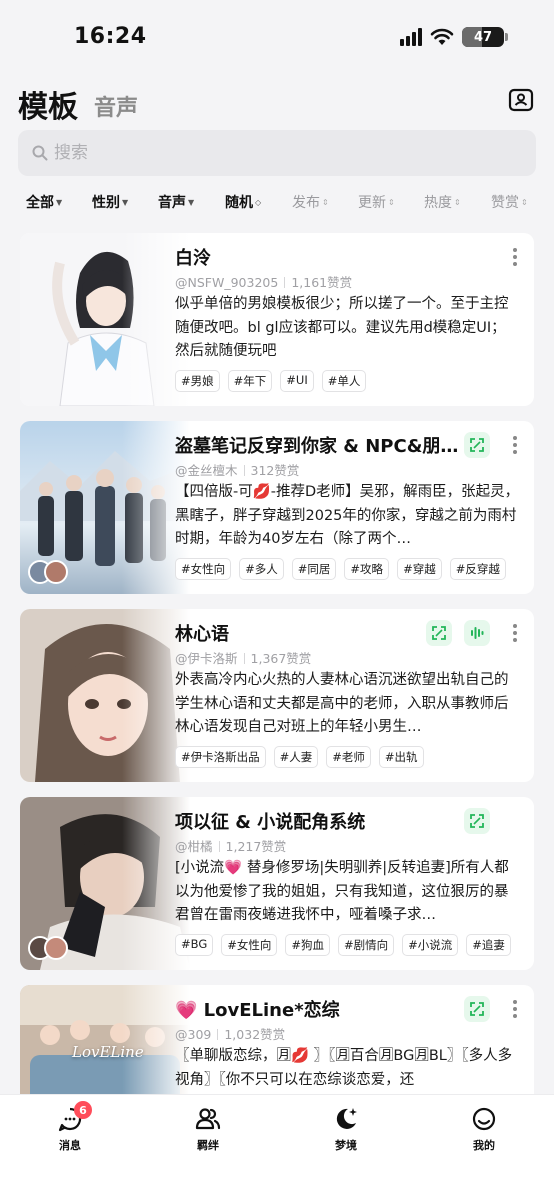  Describe the element at coordinates (193, 1034) in the screenshot. I see `card-author: @309` at that location.